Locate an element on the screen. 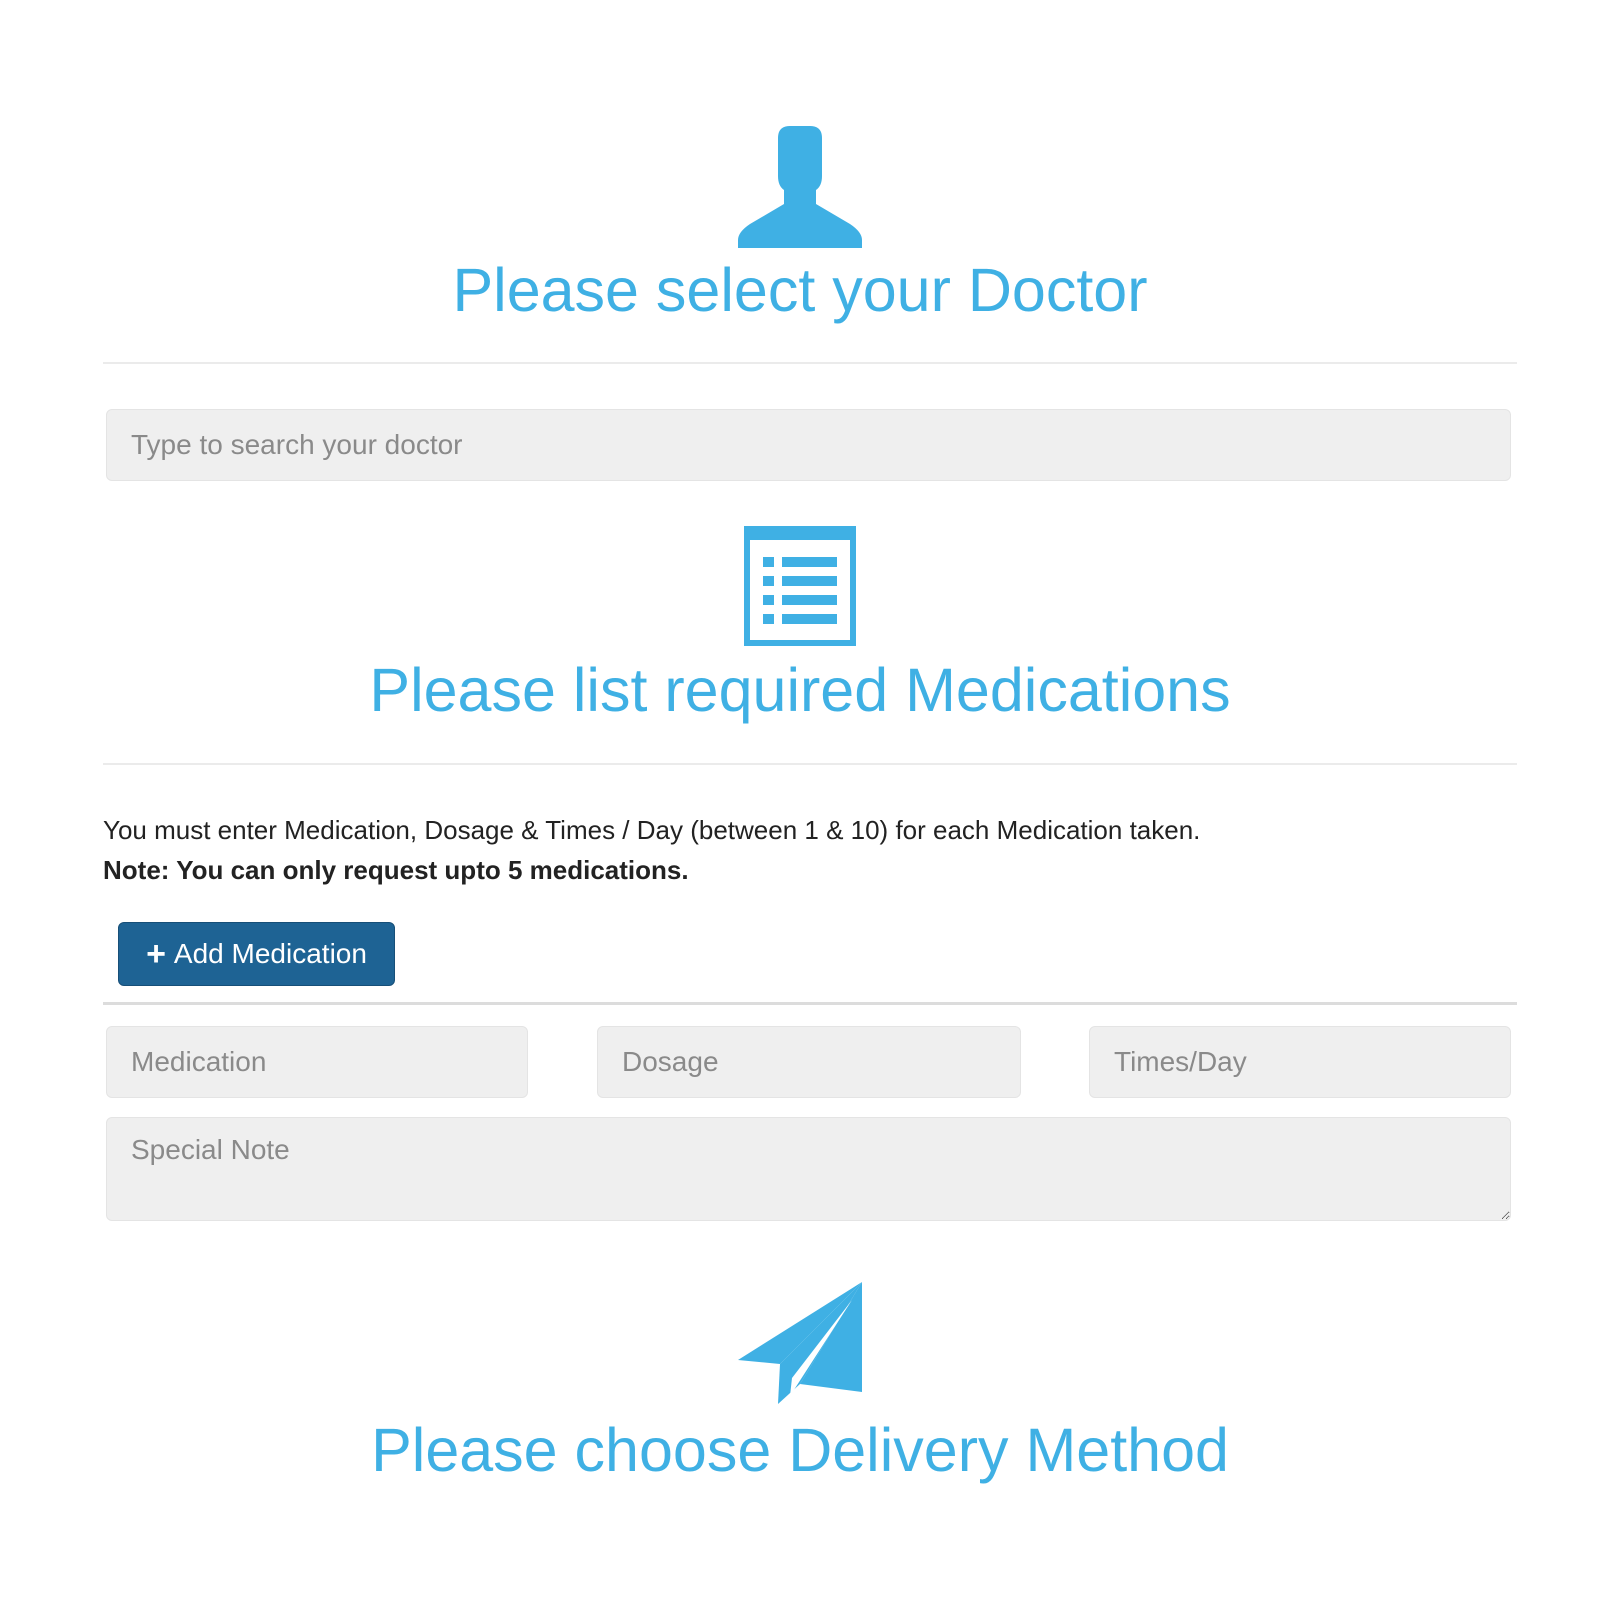 The width and height of the screenshot is (1600, 1600). add-medication-label: Add Medication is located at coordinates (270, 953).